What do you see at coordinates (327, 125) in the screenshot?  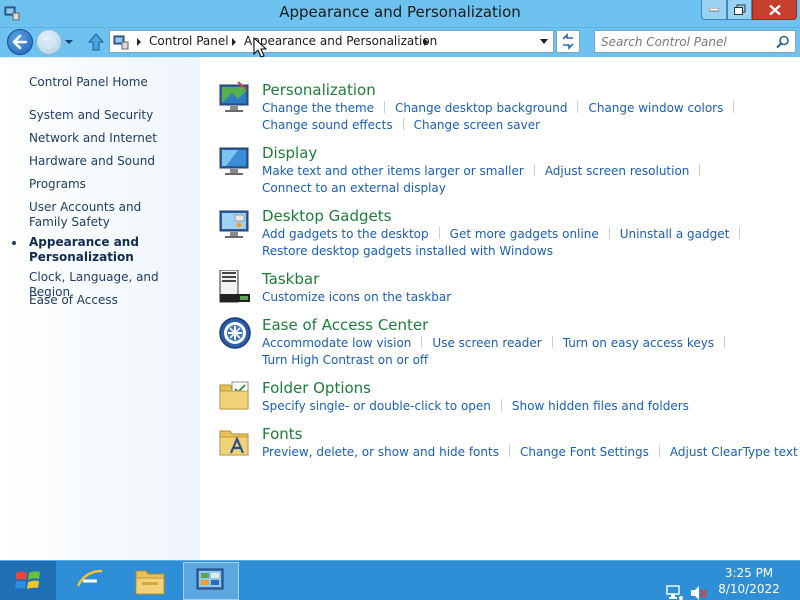 I see `link-change-sound-effects: Change sound effects` at bounding box center [327, 125].